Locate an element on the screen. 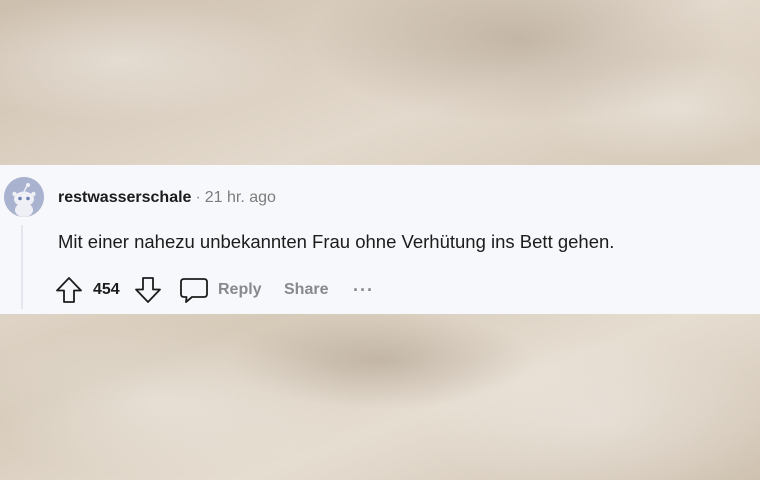 The image size is (760, 480). share-button: Share is located at coordinates (306, 290).